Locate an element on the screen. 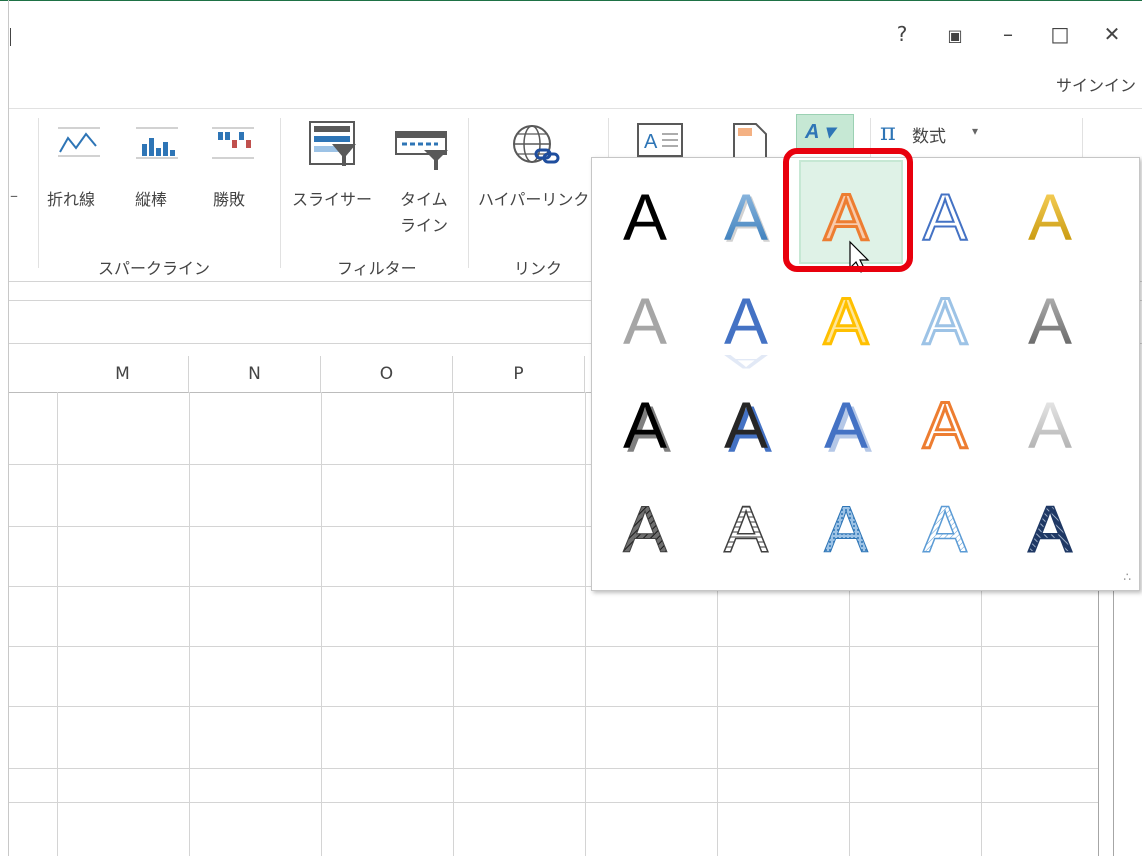  wordart-outline-gold: A is located at coordinates (845, 321).